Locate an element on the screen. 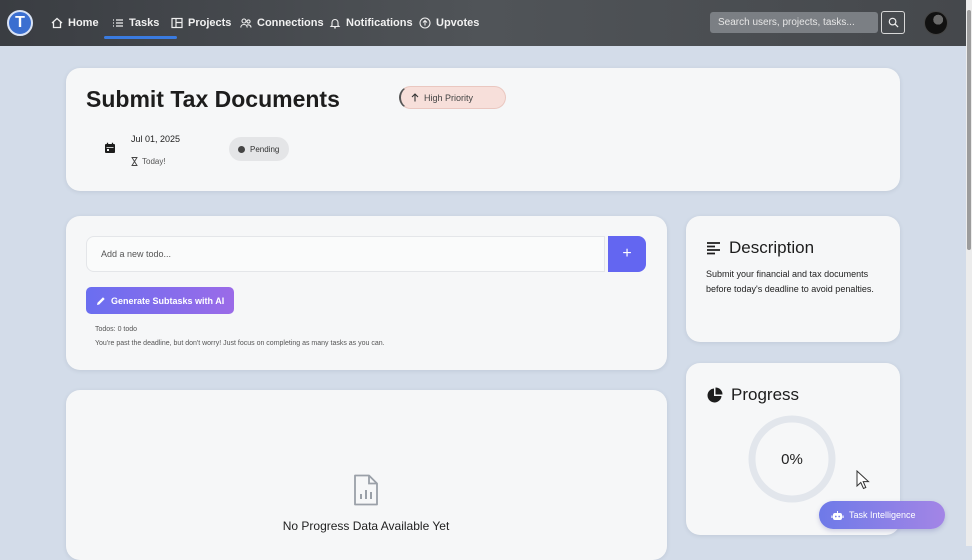 This screenshot has width=972, height=560. user-avatar is located at coordinates (936, 23).